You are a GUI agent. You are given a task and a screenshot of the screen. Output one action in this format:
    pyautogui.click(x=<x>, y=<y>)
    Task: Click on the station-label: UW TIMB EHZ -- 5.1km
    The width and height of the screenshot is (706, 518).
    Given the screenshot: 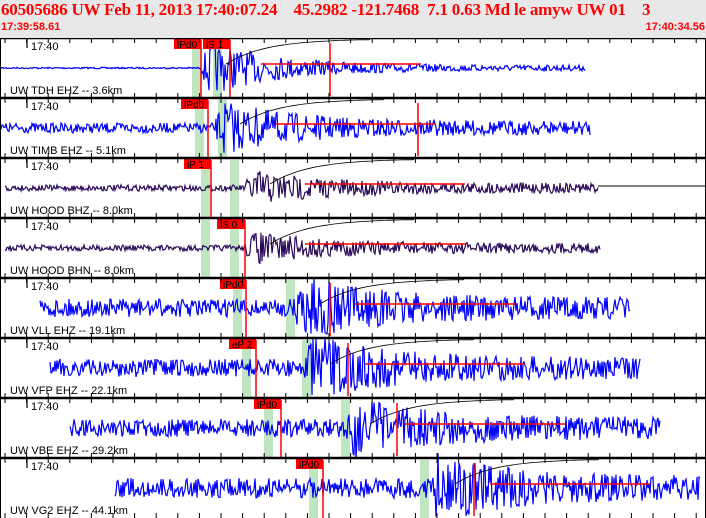 What is the action you would take?
    pyautogui.click(x=68, y=151)
    